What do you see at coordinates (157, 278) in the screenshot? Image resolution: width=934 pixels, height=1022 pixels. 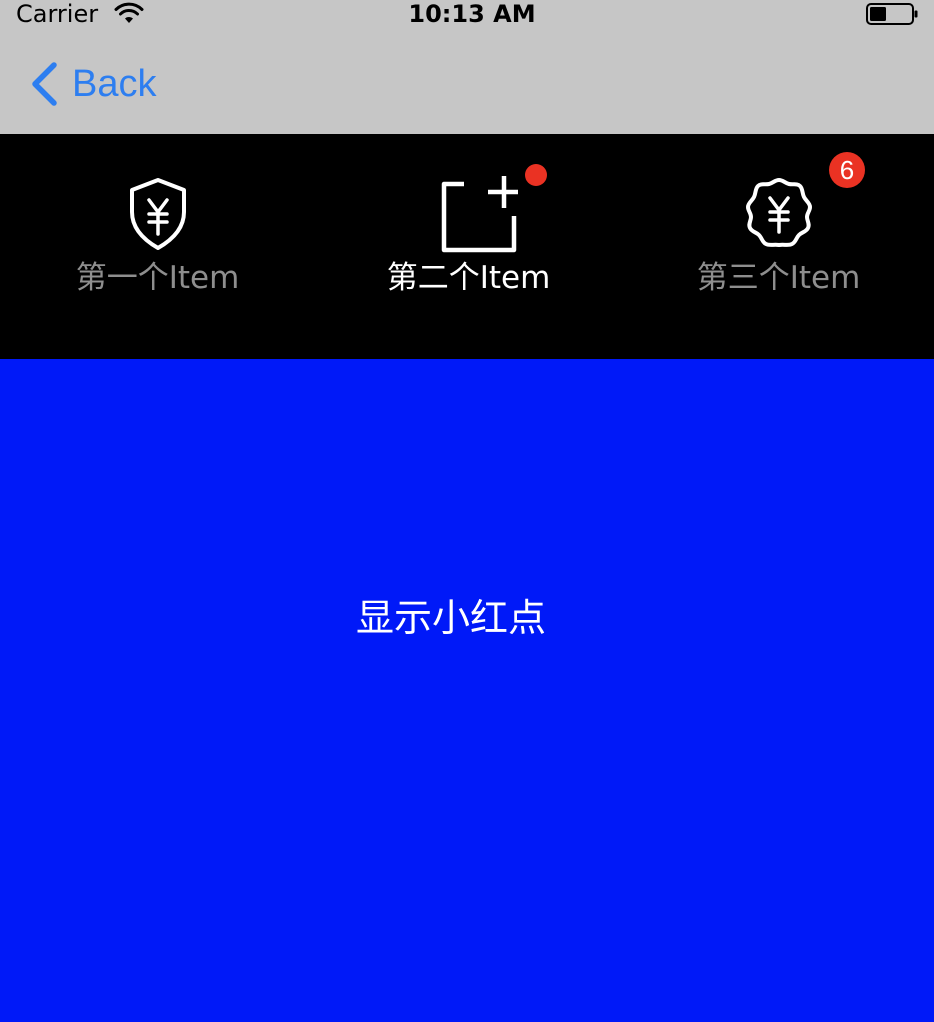 I see `tab-label: 第一个Item` at bounding box center [157, 278].